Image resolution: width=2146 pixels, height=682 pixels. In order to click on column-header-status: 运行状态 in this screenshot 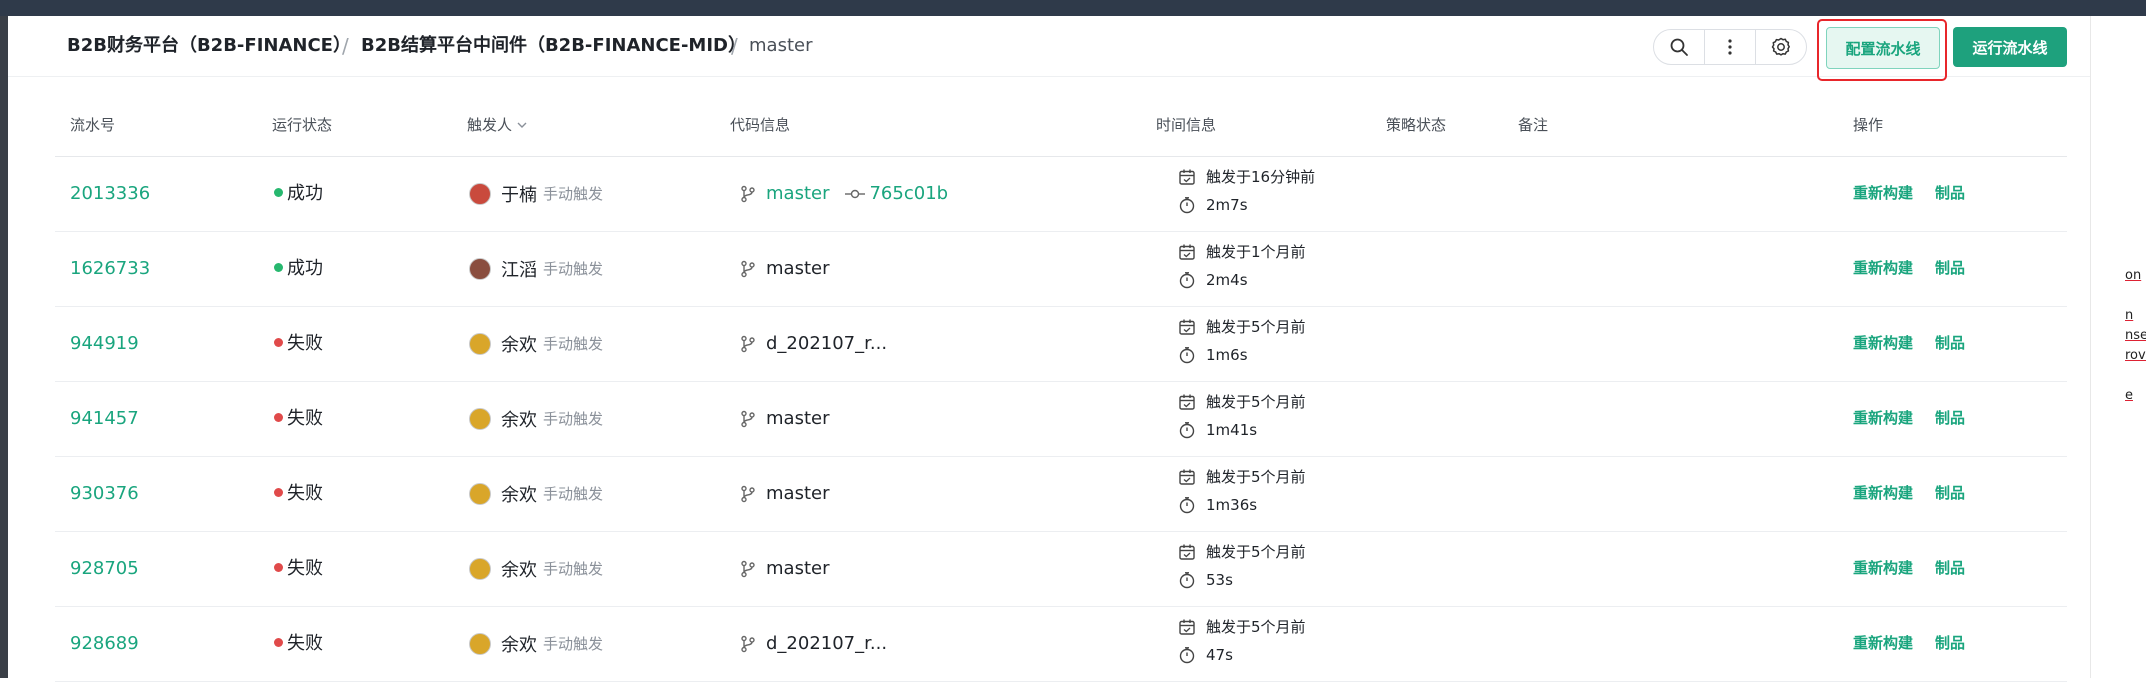, I will do `click(302, 125)`.